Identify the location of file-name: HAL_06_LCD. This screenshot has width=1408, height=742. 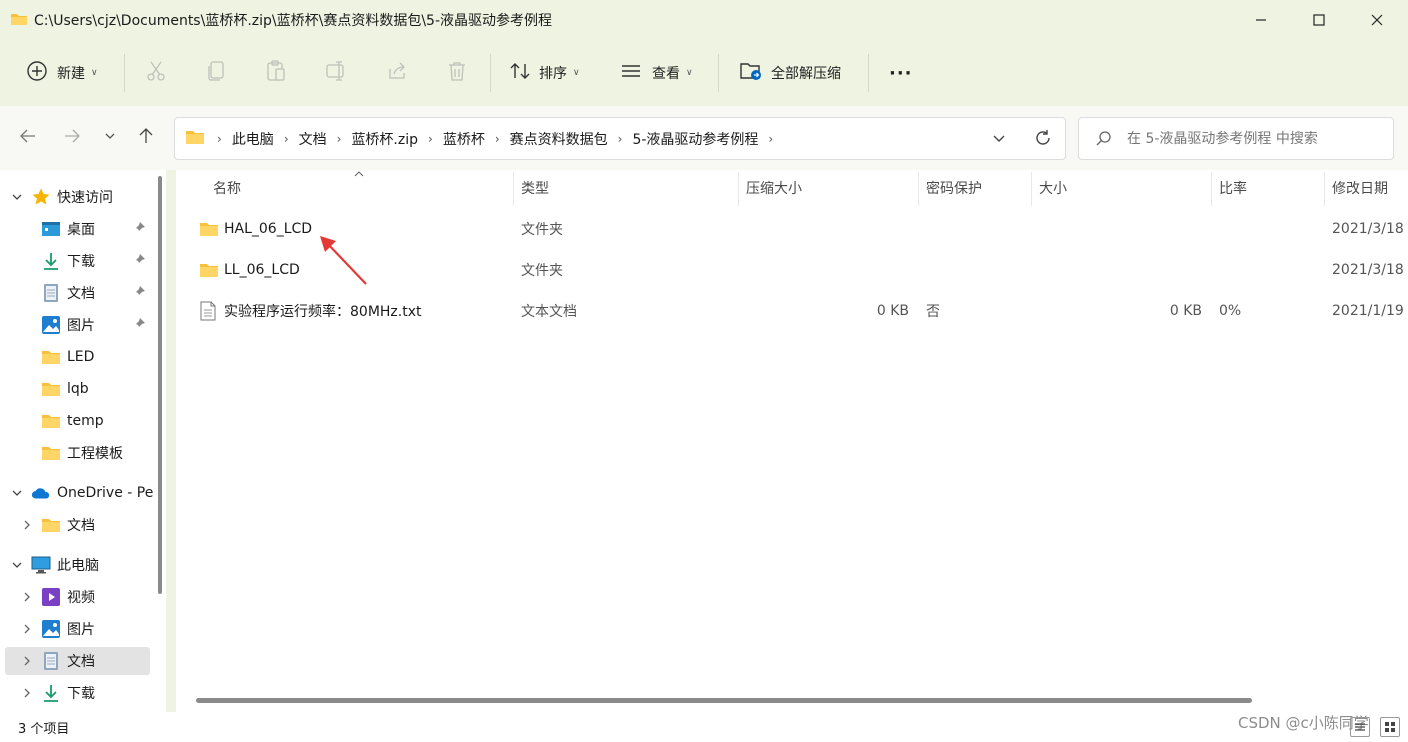
(268, 229).